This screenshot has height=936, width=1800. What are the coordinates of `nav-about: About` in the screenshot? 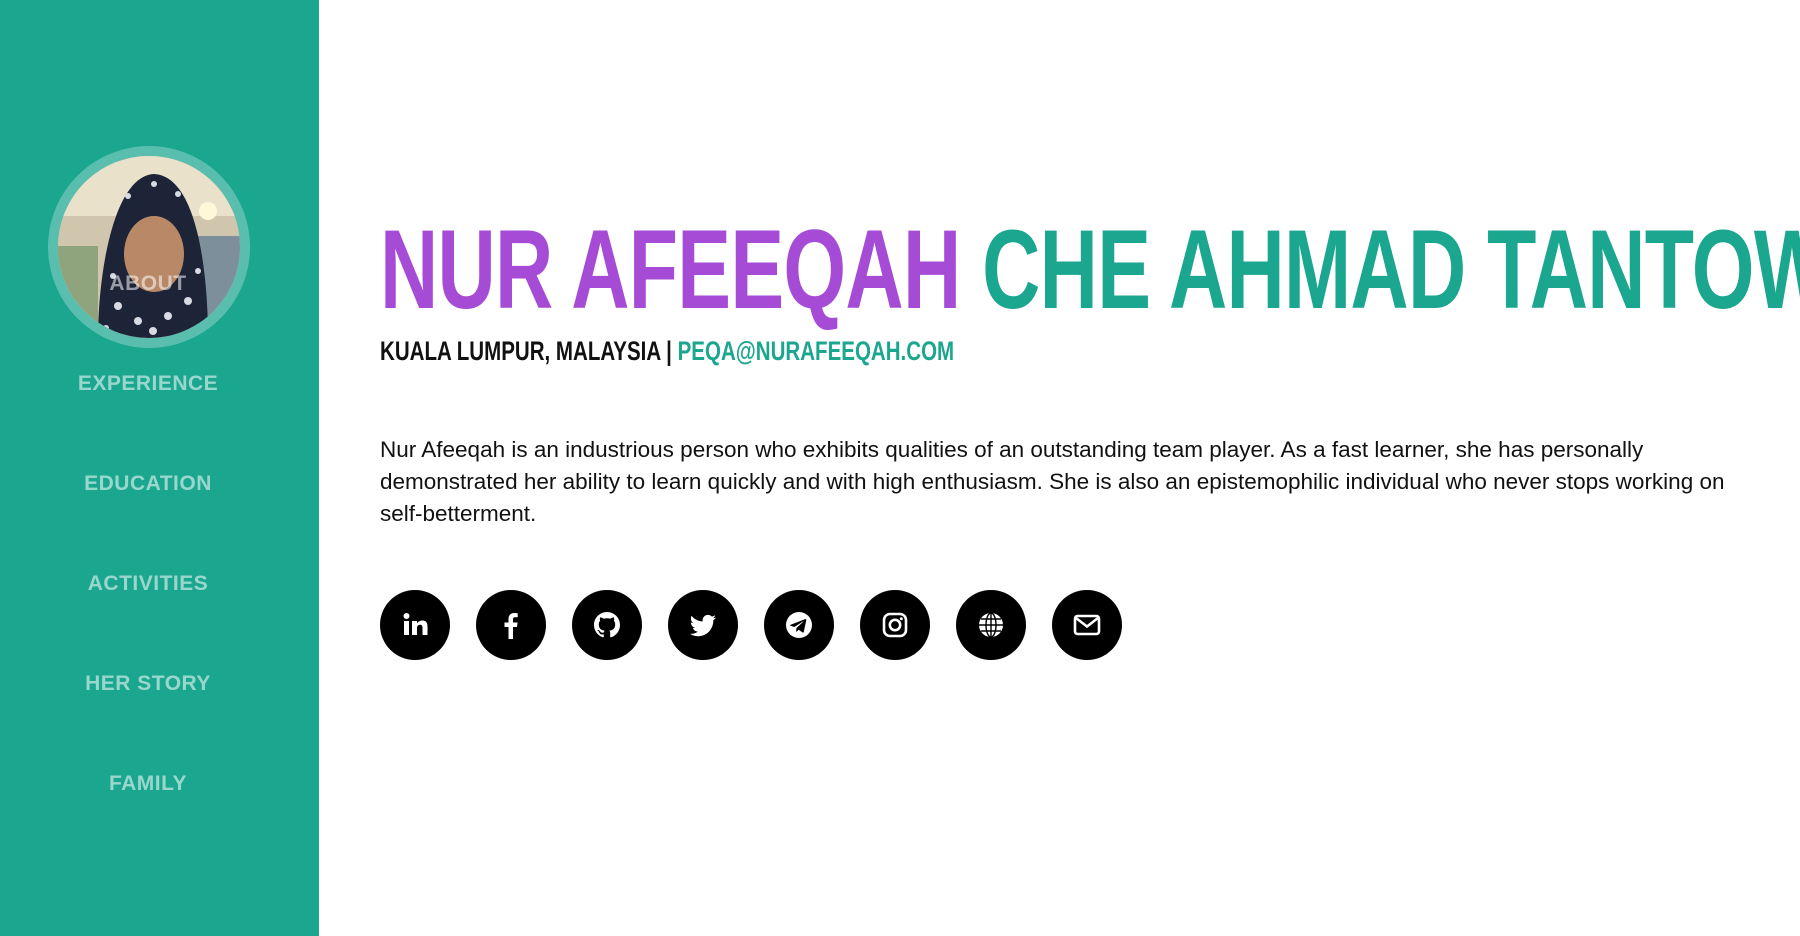 It's located at (148, 284).